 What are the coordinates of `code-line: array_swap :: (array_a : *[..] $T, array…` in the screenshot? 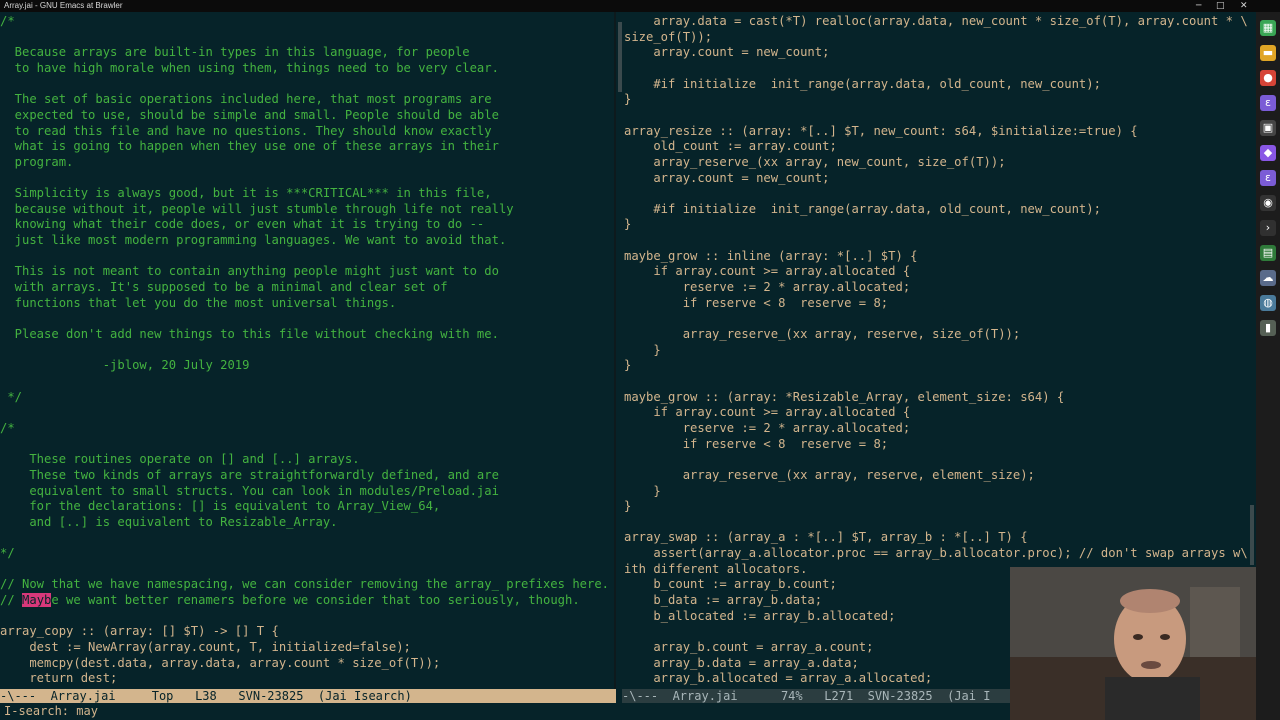 It's located at (826, 537).